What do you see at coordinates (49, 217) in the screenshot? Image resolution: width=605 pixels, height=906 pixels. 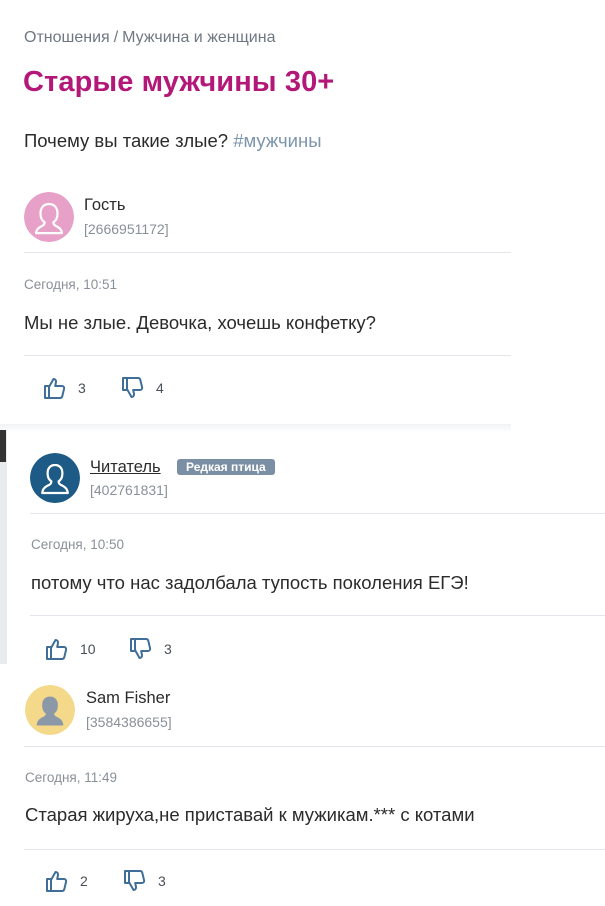 I see `female-guest-avatar-icon` at bounding box center [49, 217].